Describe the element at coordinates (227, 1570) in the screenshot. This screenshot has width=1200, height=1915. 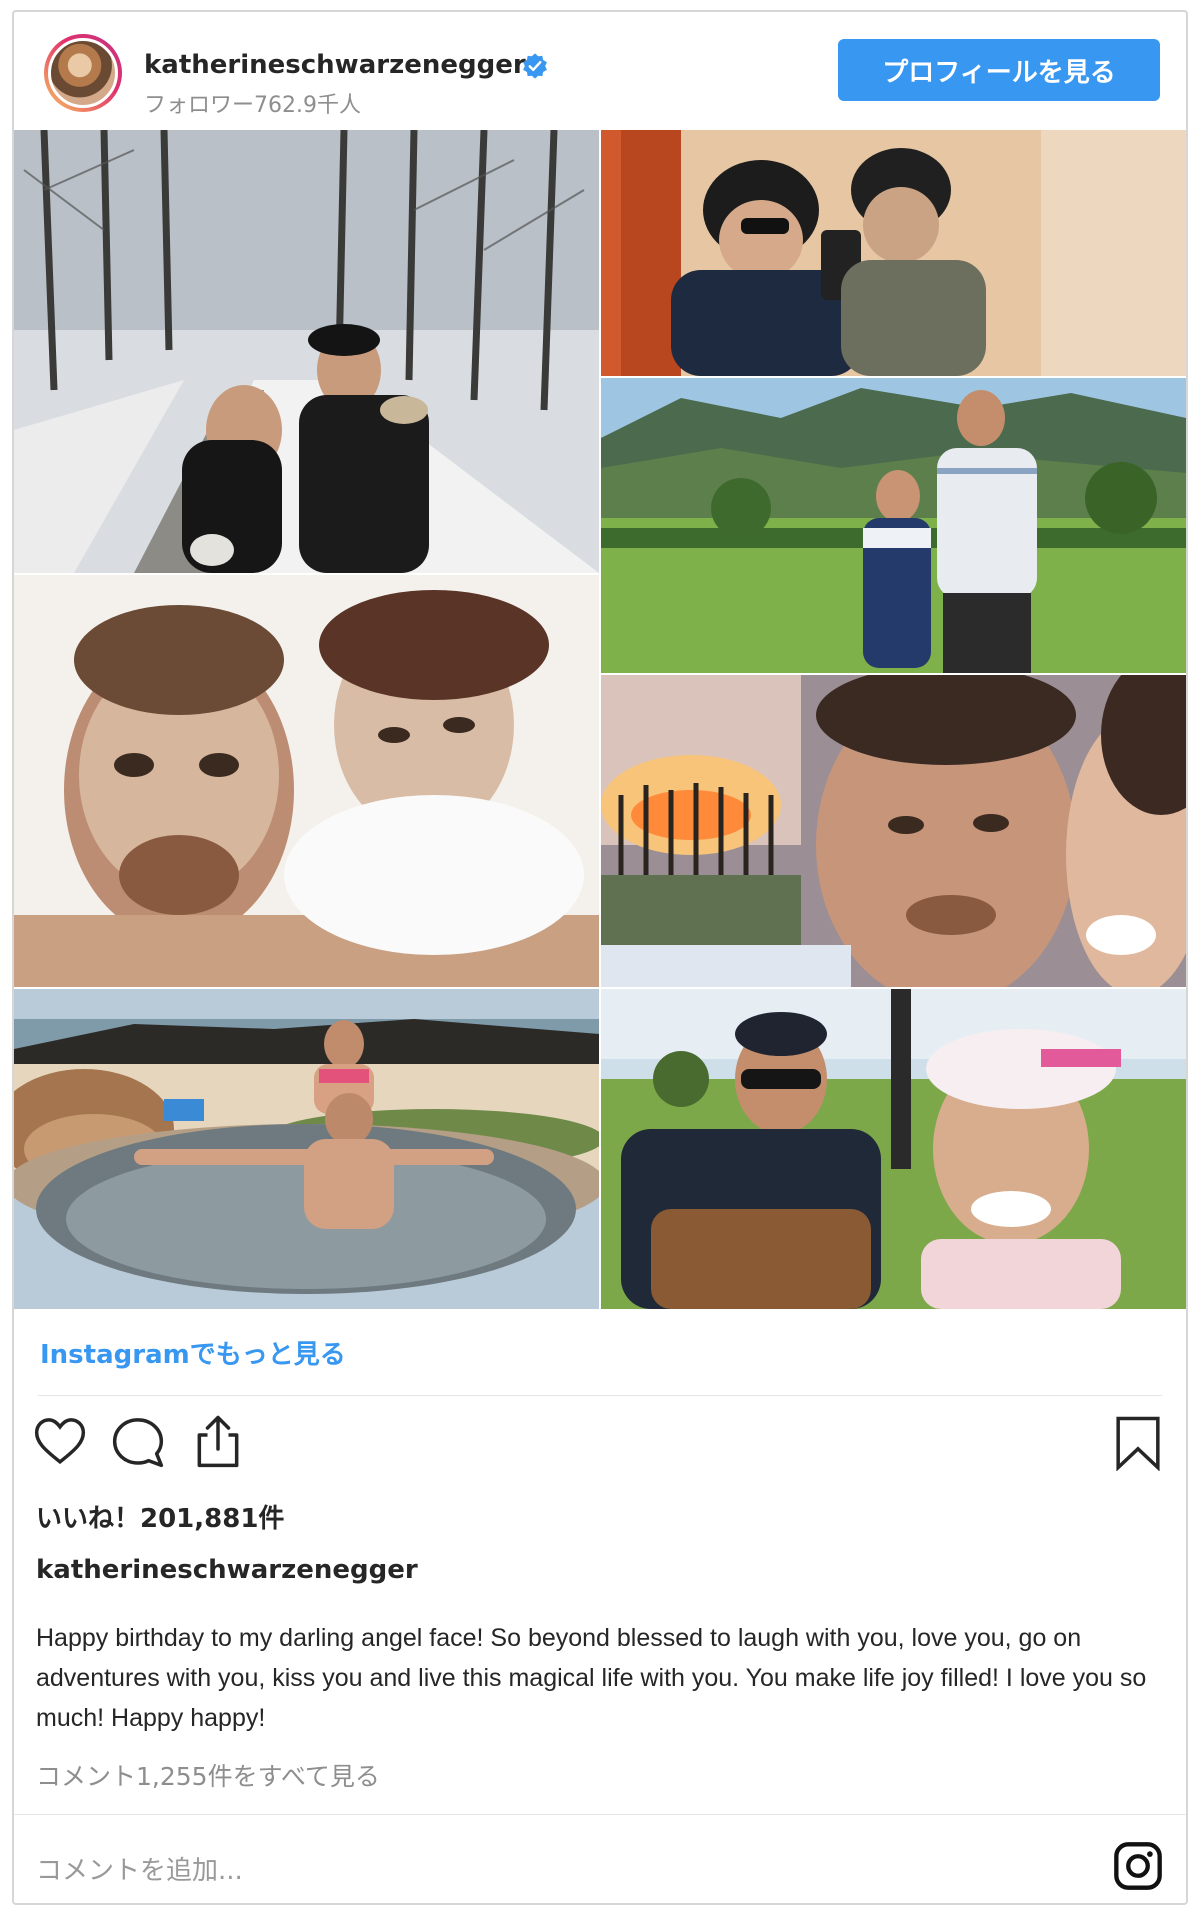
I see `caption-author-link: katherineschwarzenegger` at that location.